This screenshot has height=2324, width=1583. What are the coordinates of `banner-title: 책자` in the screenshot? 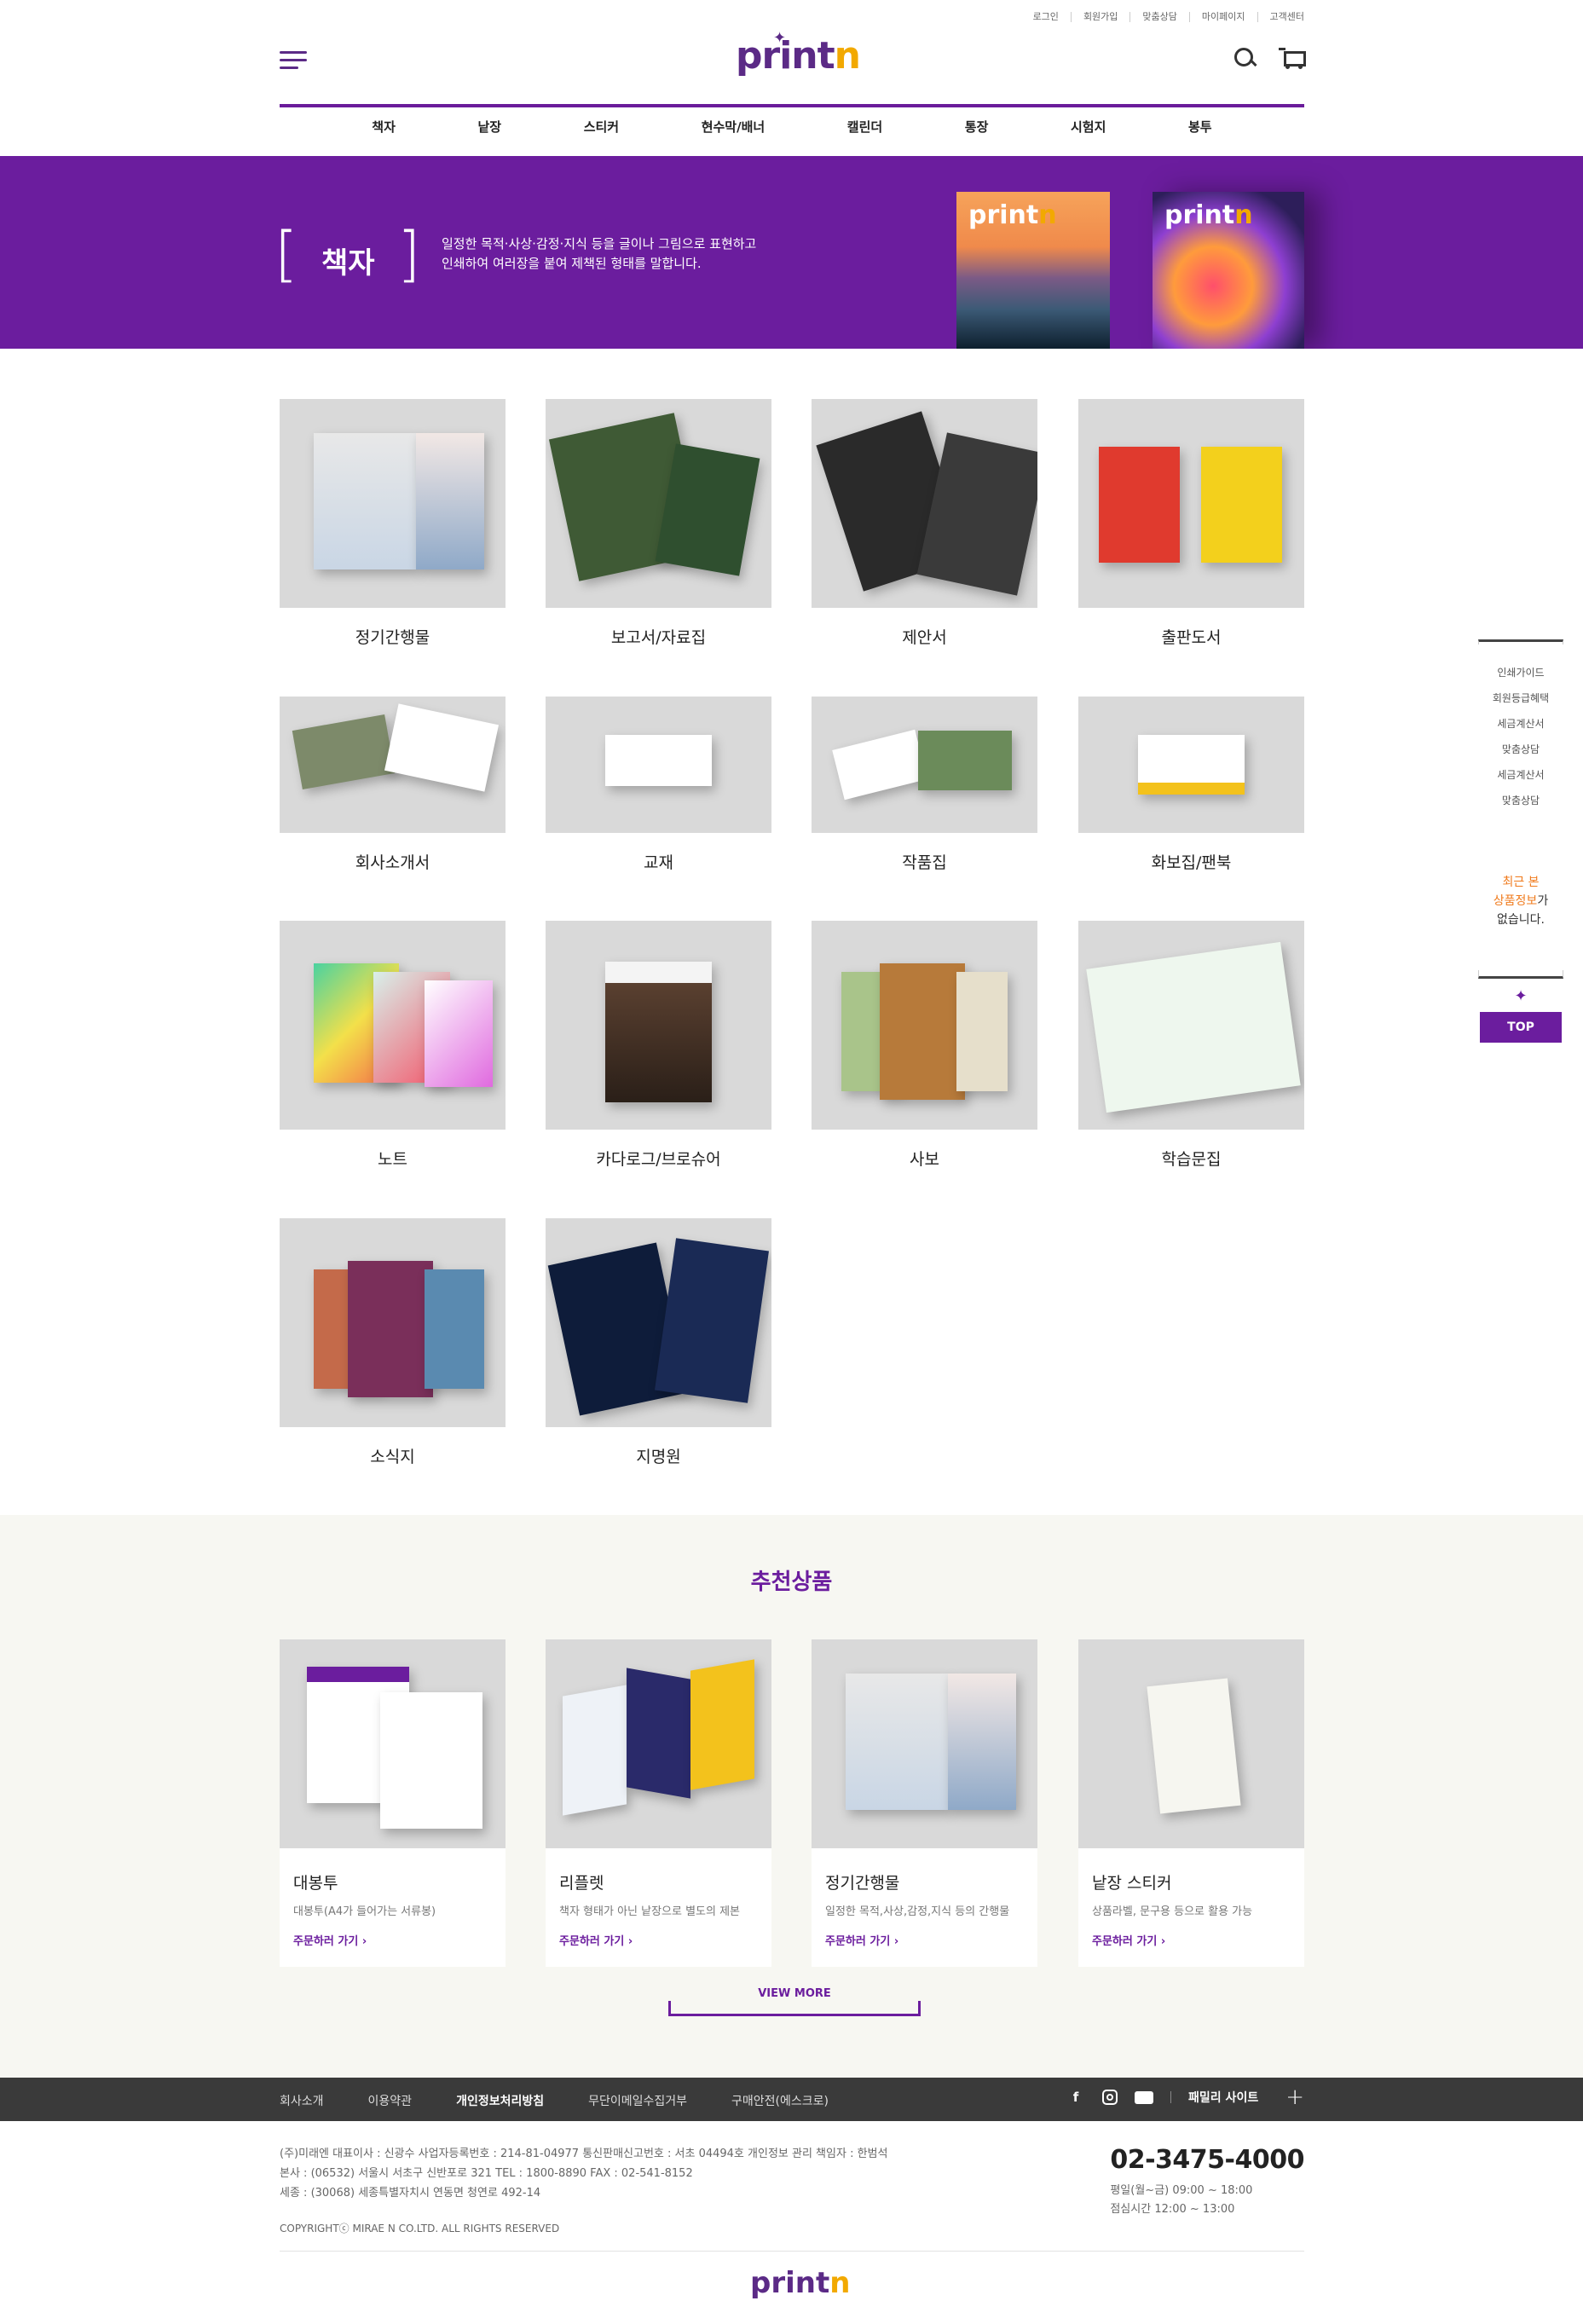 It's located at (348, 263).